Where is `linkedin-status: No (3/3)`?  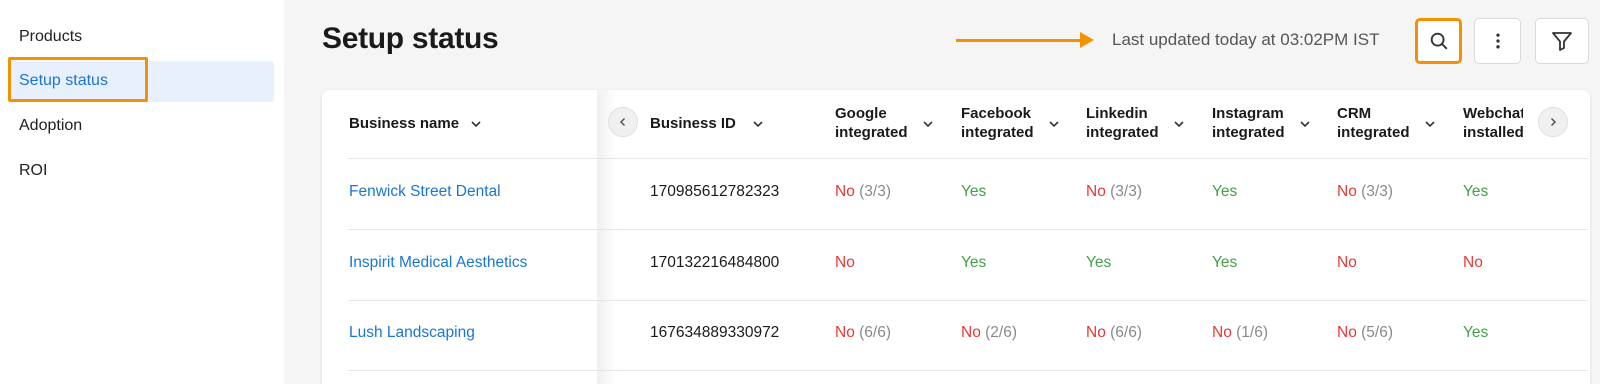 linkedin-status: No (3/3) is located at coordinates (1114, 192).